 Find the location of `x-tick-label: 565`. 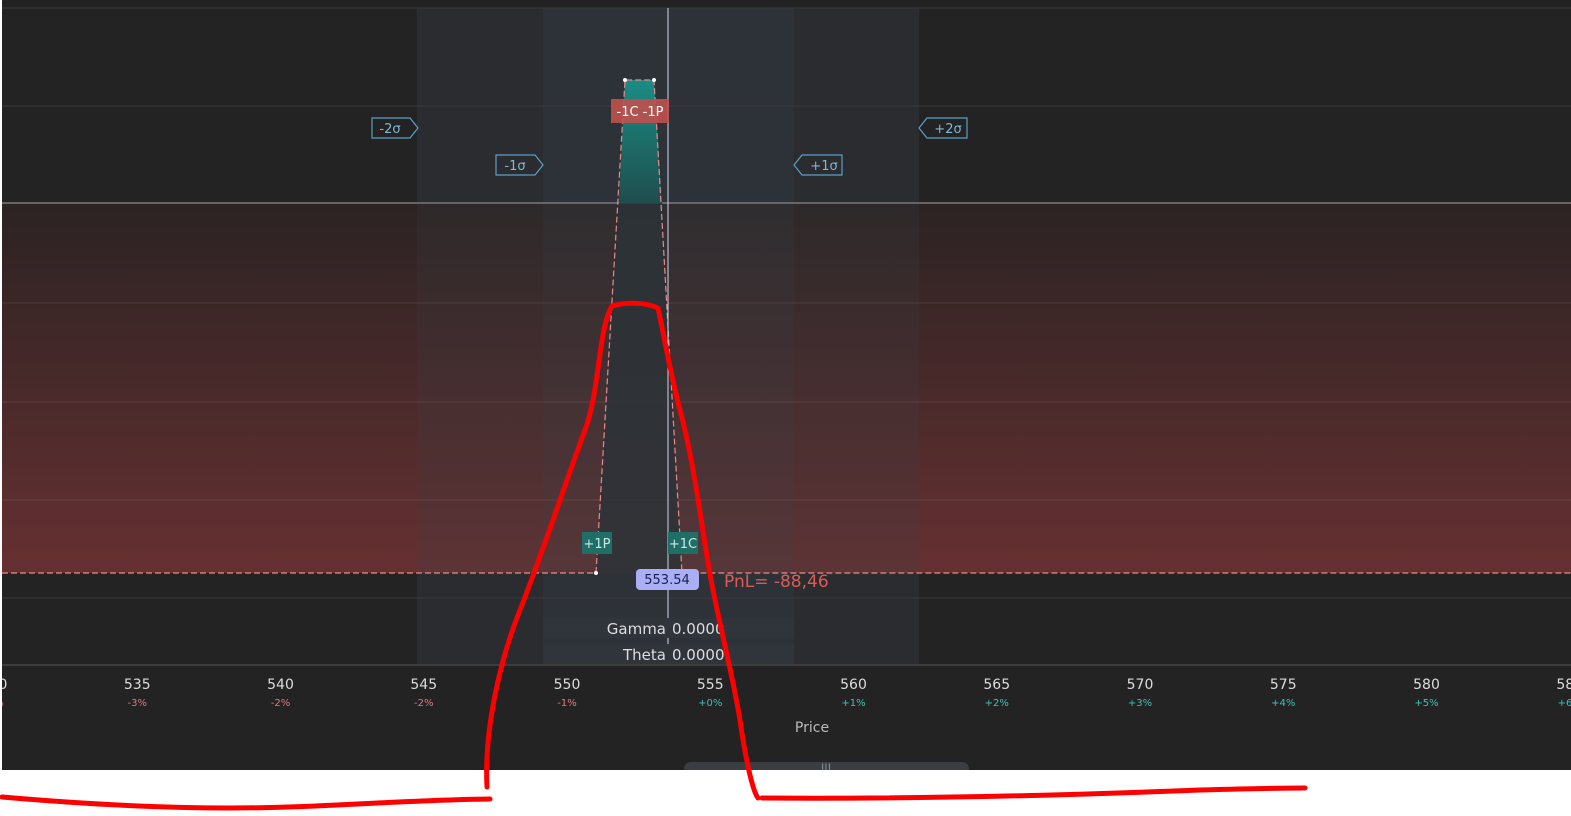

x-tick-label: 565 is located at coordinates (996, 685).